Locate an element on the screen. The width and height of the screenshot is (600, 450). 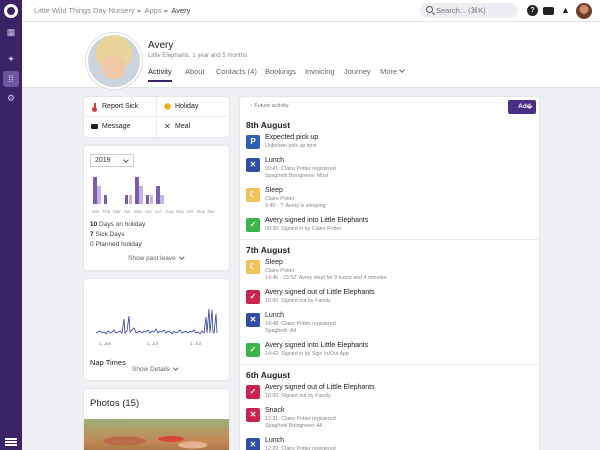
calendar-icon: ▦ is located at coordinates (11, 32).